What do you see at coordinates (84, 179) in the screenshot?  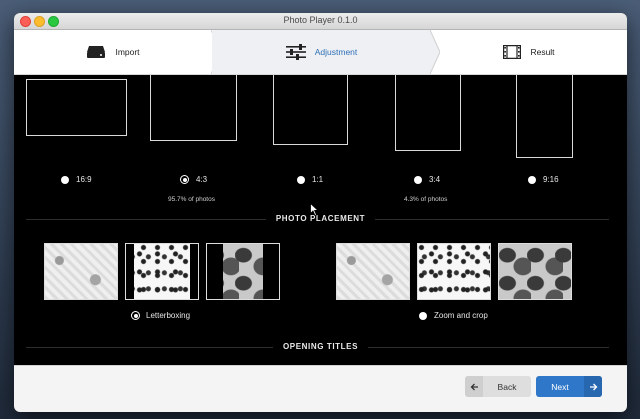 I see `ratio-label-16-9: 16:9` at bounding box center [84, 179].